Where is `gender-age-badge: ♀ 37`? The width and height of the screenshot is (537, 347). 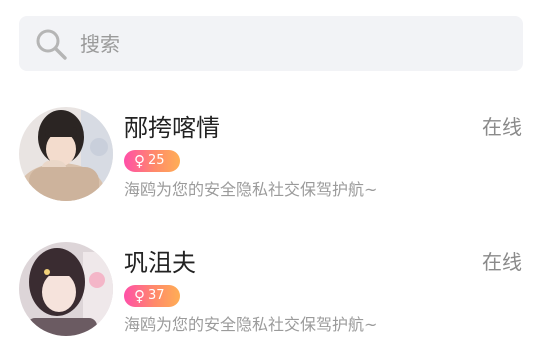
gender-age-badge: ♀ 37 is located at coordinates (152, 296).